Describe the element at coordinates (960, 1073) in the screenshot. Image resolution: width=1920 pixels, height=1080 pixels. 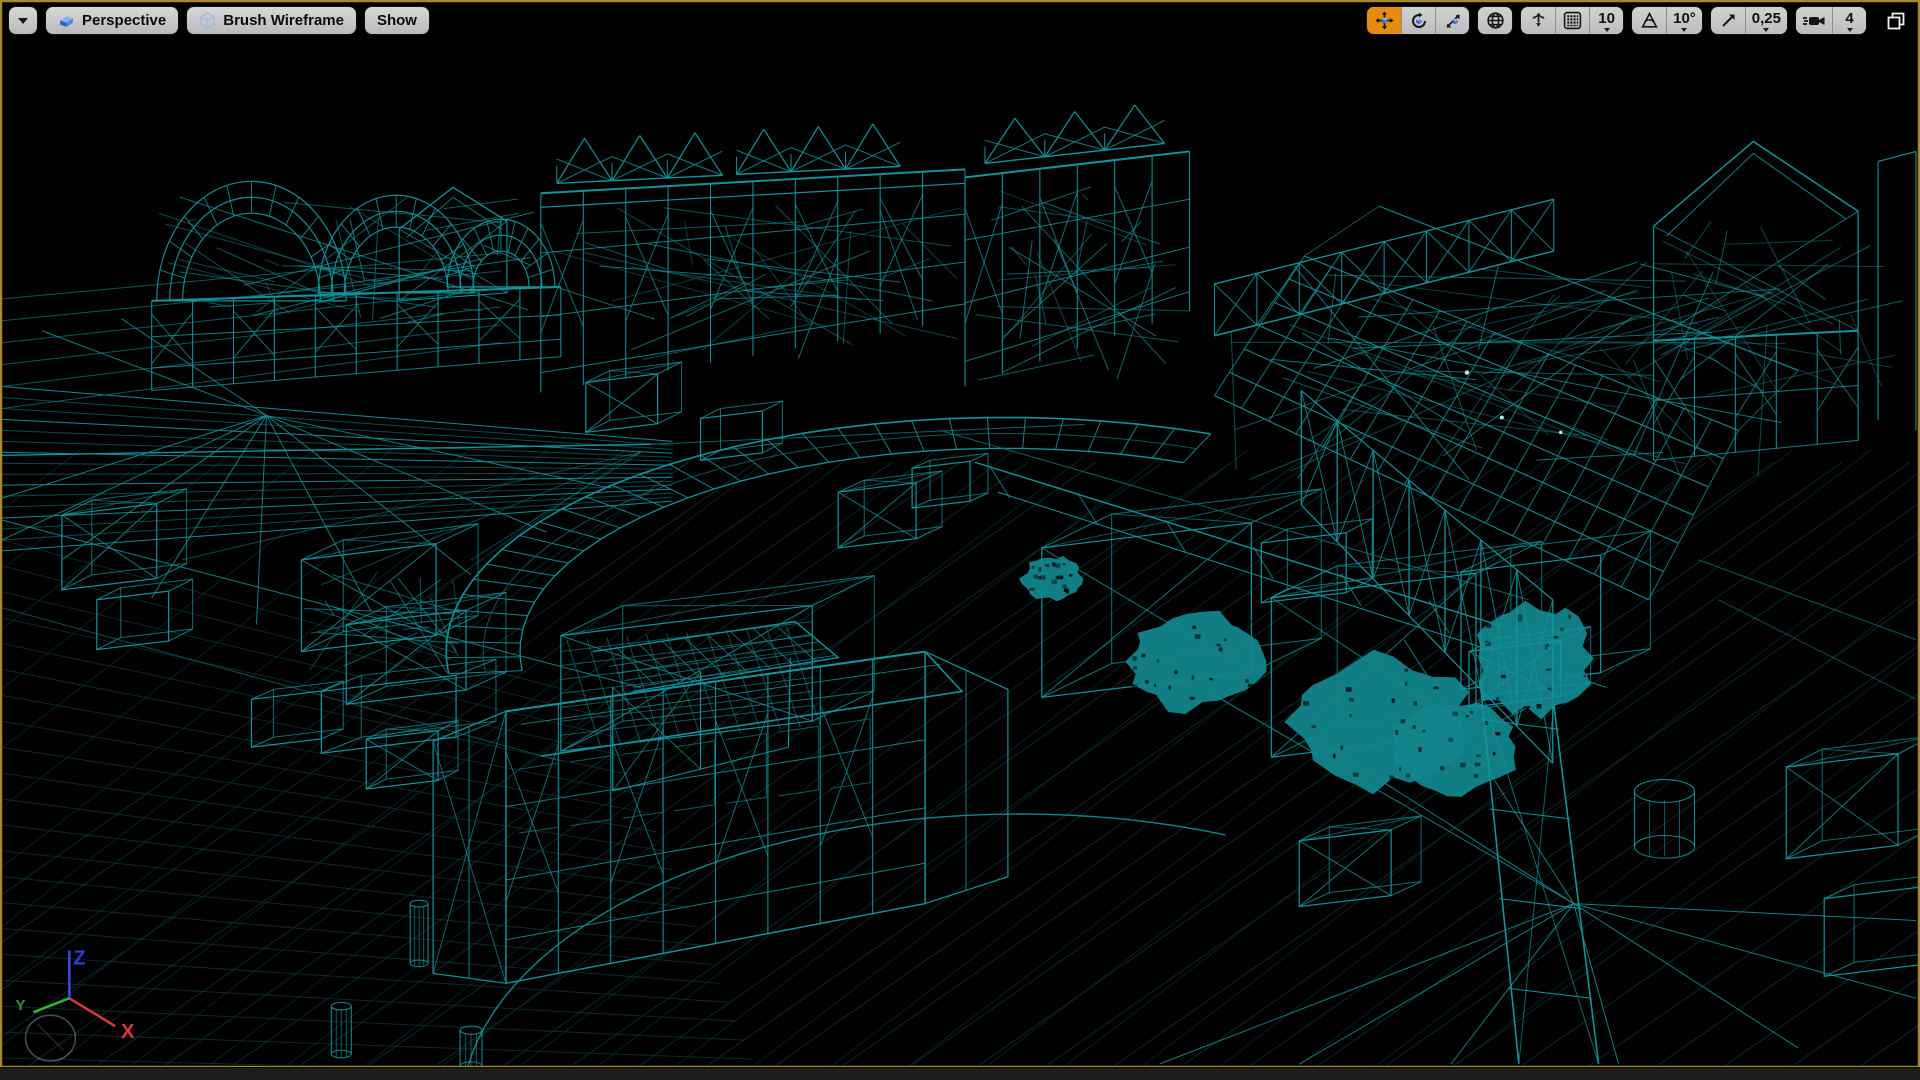
I see `window-bottom-edge` at that location.